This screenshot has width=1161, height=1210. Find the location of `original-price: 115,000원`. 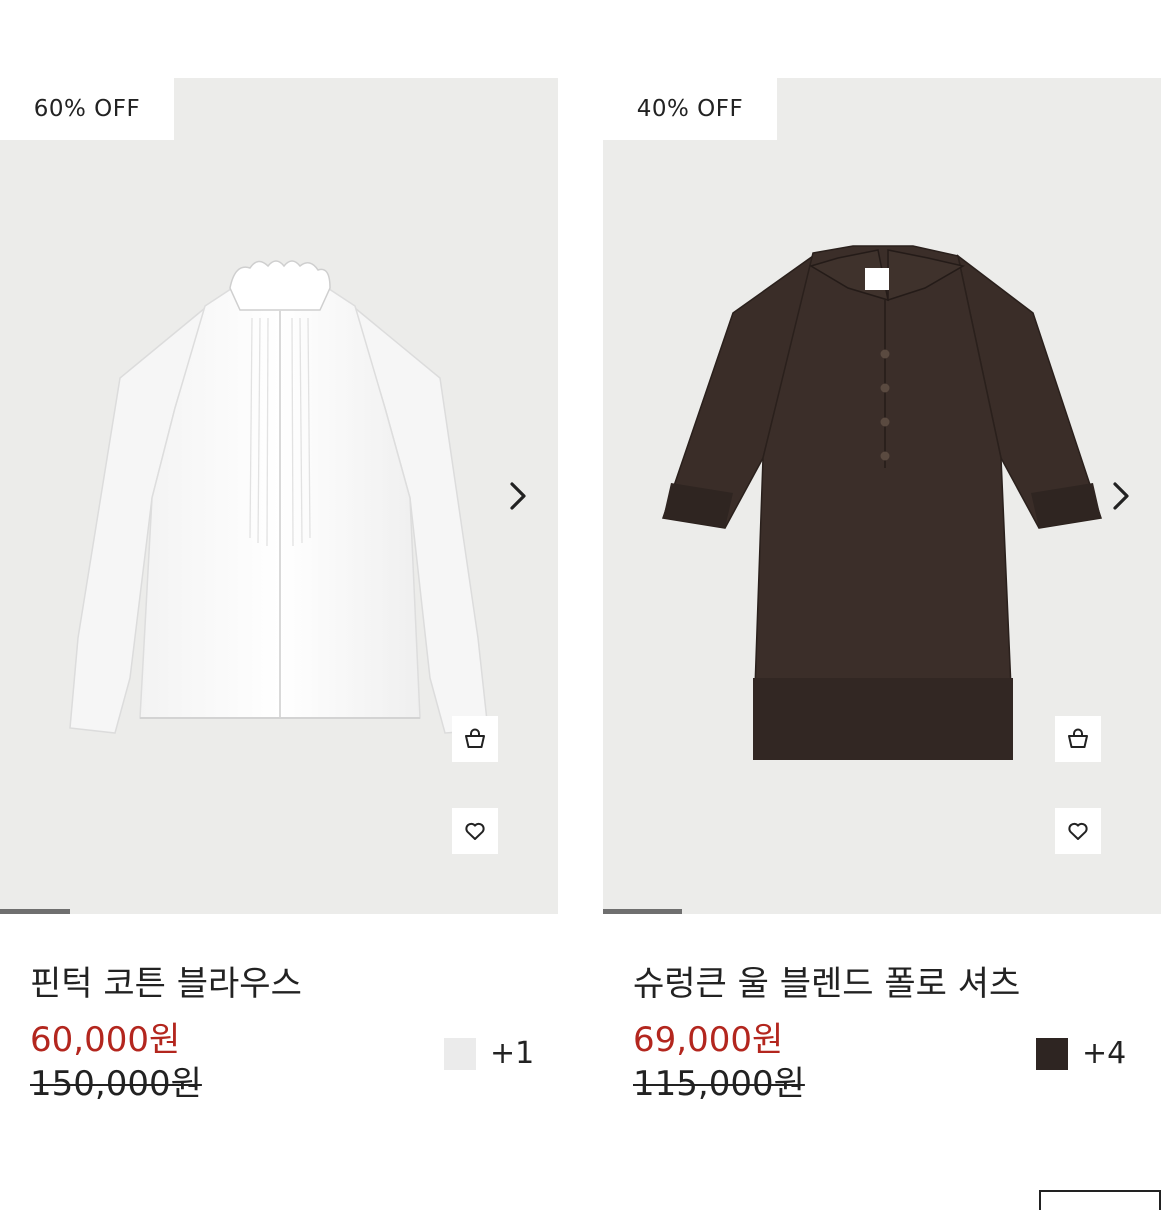

original-price: 115,000원 is located at coordinates (719, 1084).